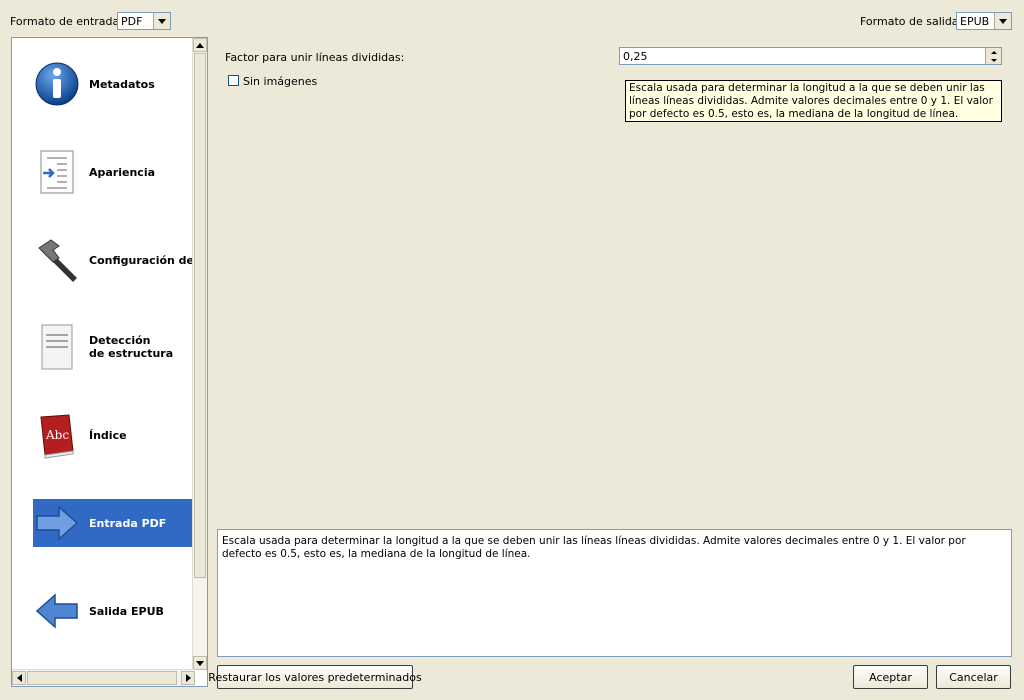 This screenshot has height=700, width=1024. I want to click on input-format-value: PDF, so click(132, 21).